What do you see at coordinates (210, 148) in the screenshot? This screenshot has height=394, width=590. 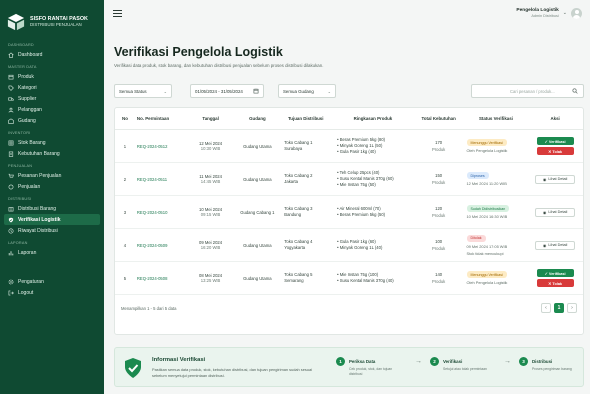 I see `time-text: 10:30 WIB` at bounding box center [210, 148].